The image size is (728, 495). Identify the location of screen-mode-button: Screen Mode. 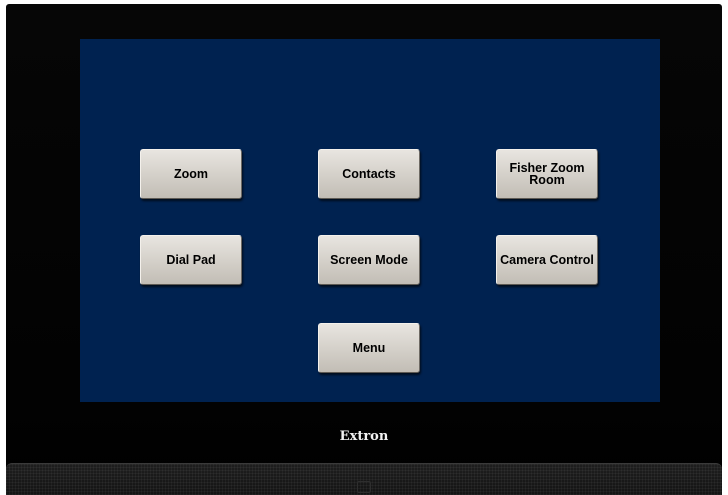
(369, 260).